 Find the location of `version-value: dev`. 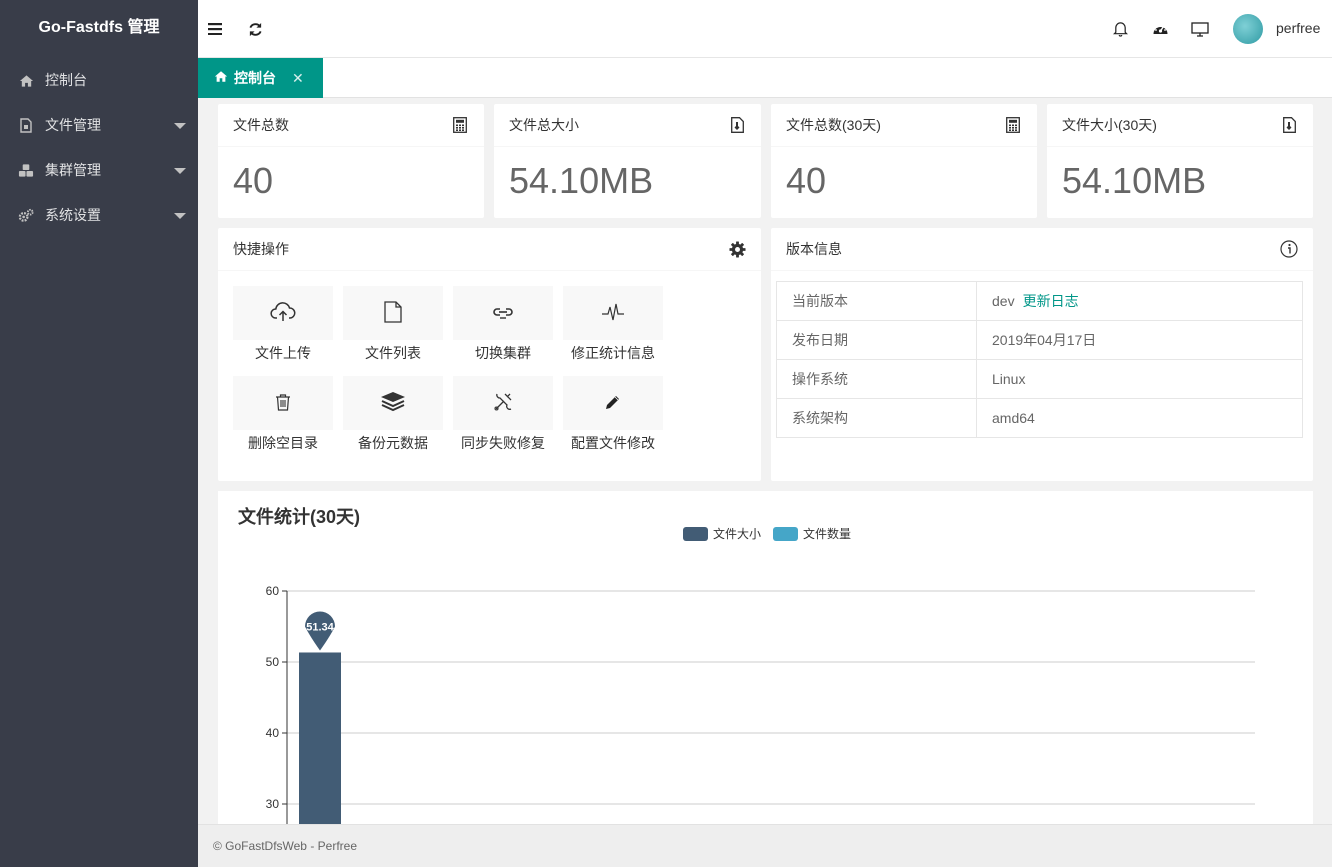

version-value: dev is located at coordinates (1003, 301).